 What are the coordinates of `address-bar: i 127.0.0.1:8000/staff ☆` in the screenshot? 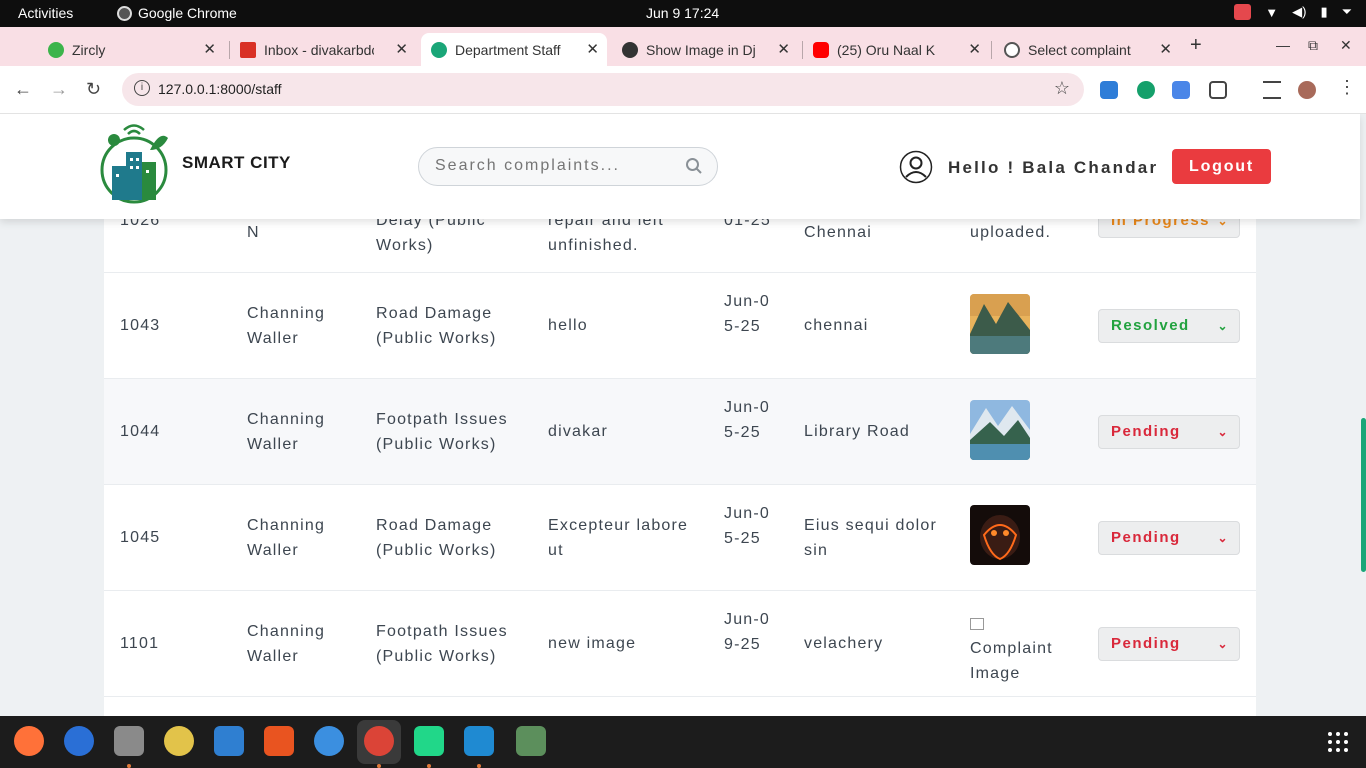 It's located at (603, 89).